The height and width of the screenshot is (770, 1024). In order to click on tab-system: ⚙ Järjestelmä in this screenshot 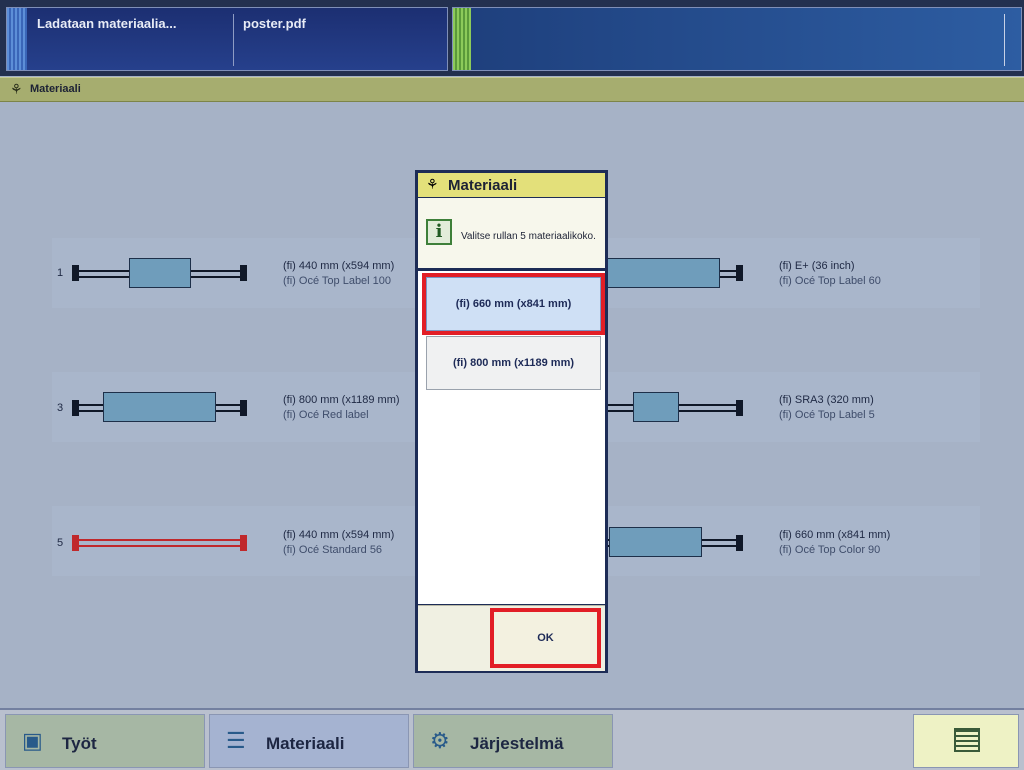, I will do `click(513, 741)`.